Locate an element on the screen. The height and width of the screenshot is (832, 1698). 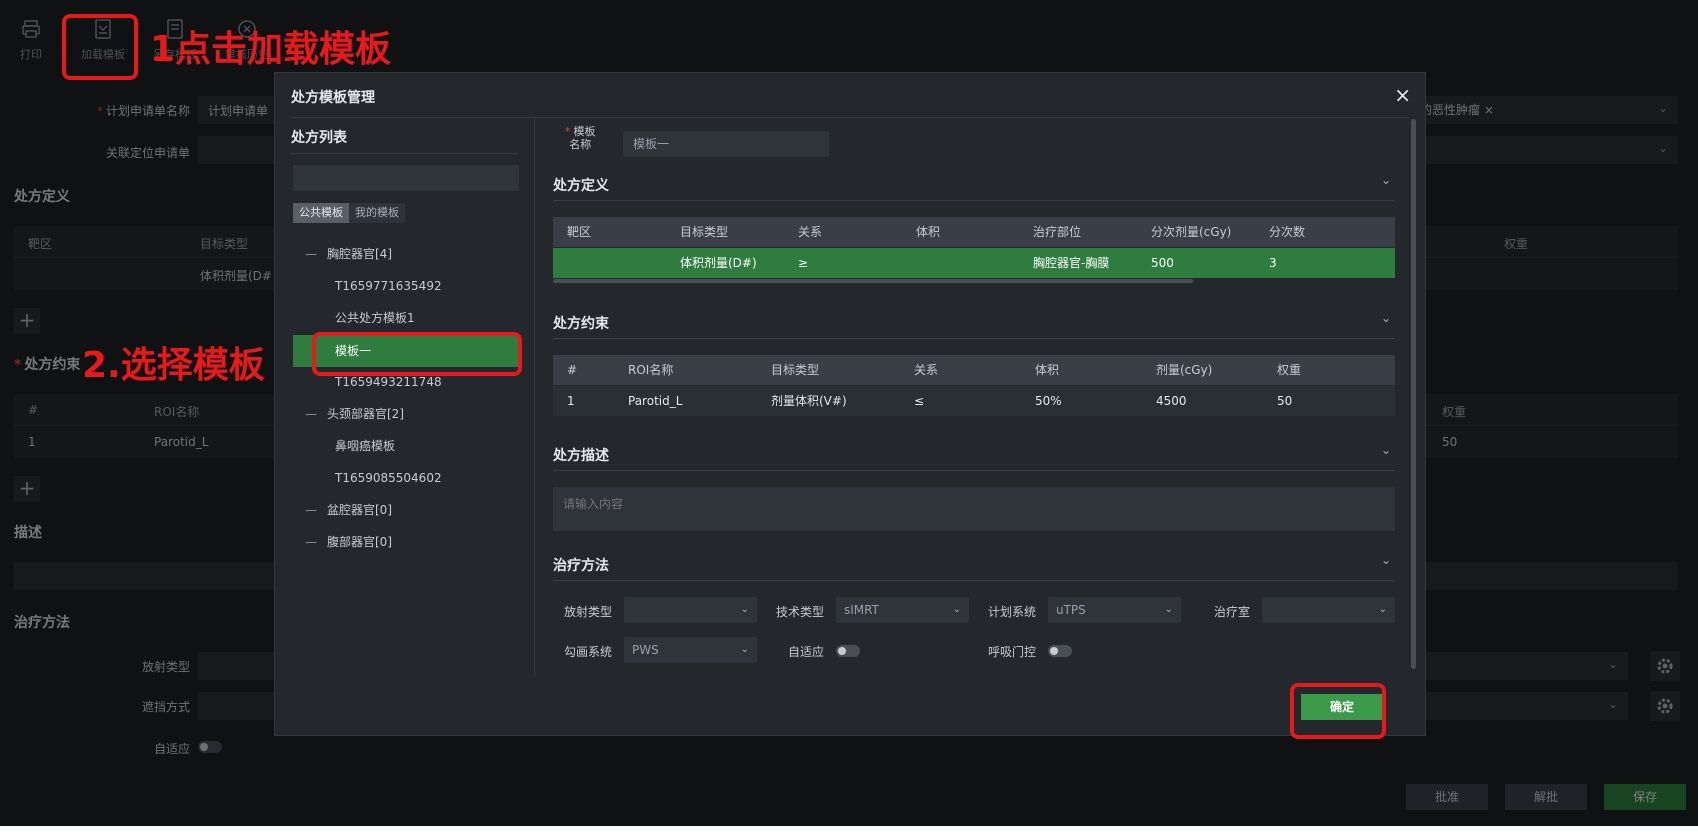
table-row: 1 Parotid_L 剂量体积(V#) ≤ 50% 4500 50 is located at coordinates (974, 401).